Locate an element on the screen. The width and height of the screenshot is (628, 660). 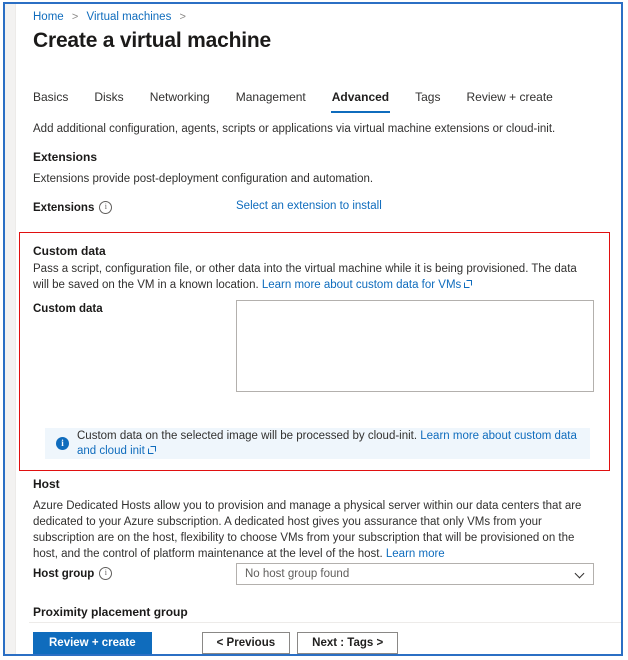
select-extension-row: Select an extension to install is located at coordinates (309, 206).